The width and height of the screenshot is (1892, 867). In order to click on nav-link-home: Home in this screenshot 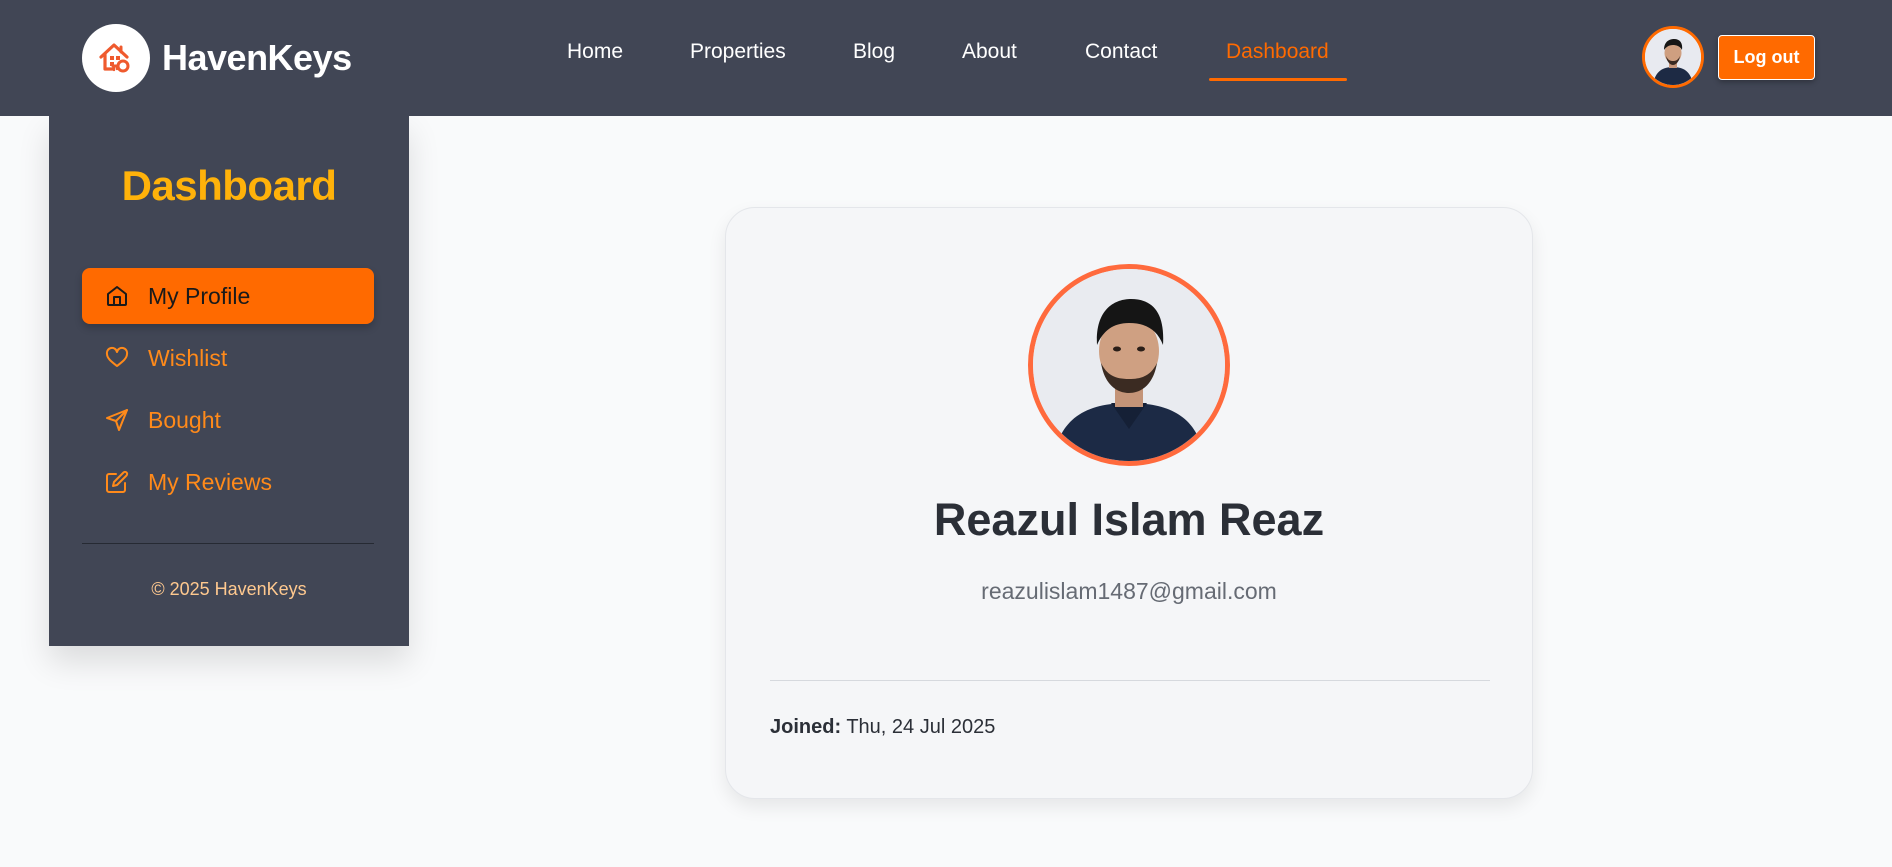, I will do `click(595, 52)`.